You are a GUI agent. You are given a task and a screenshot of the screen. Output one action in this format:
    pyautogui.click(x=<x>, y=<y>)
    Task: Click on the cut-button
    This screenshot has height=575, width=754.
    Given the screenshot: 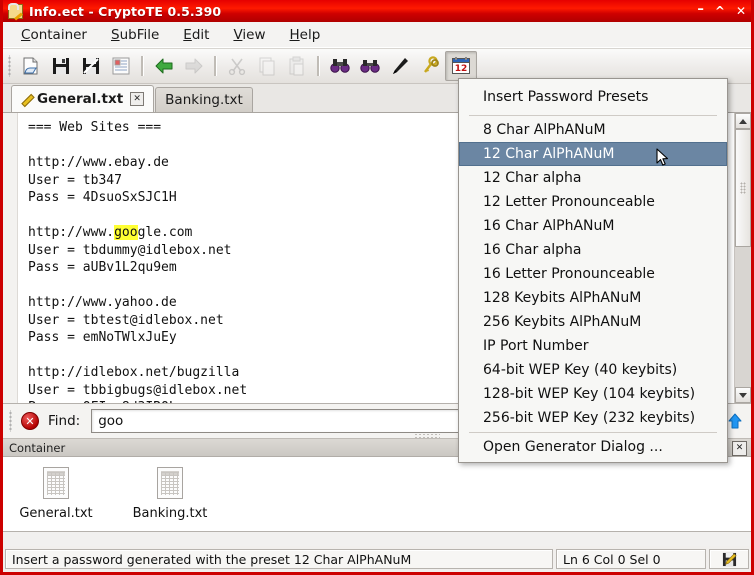 What is the action you would take?
    pyautogui.click(x=237, y=66)
    